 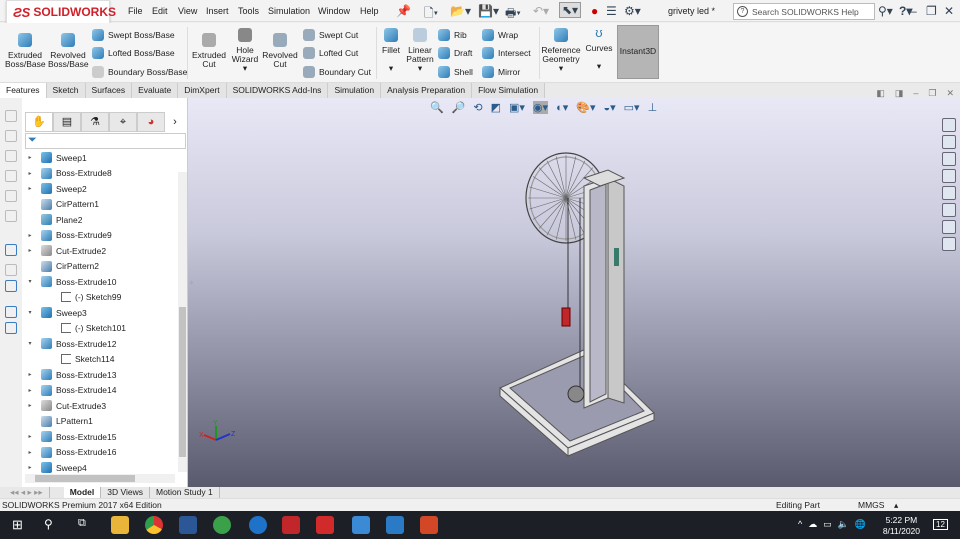 What do you see at coordinates (70, 343) in the screenshot?
I see `tree-item: ▾ Boss-Extrude12` at bounding box center [70, 343].